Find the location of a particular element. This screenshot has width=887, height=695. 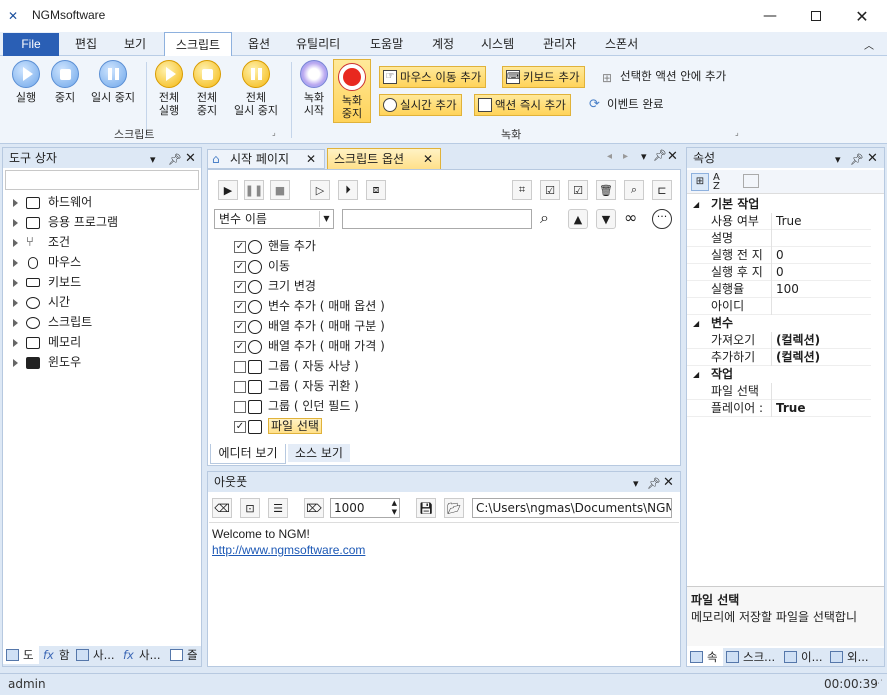

dropdown-icon: ▾ is located at coordinates (838, 160).